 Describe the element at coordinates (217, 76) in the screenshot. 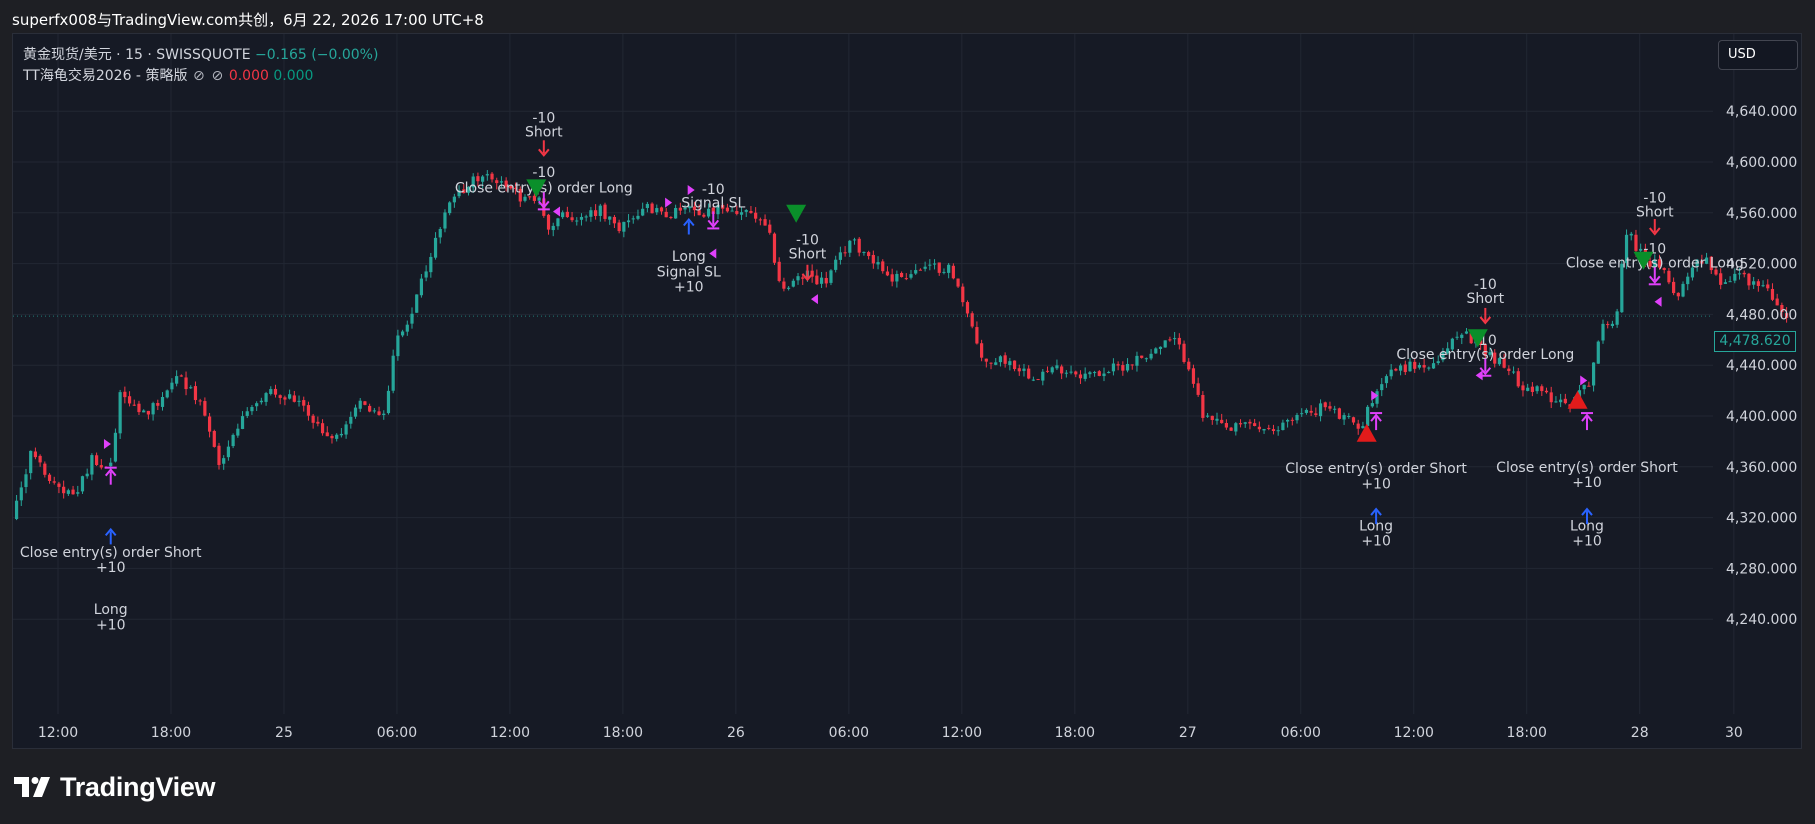

I see `hide-icon-2: ⊘` at that location.